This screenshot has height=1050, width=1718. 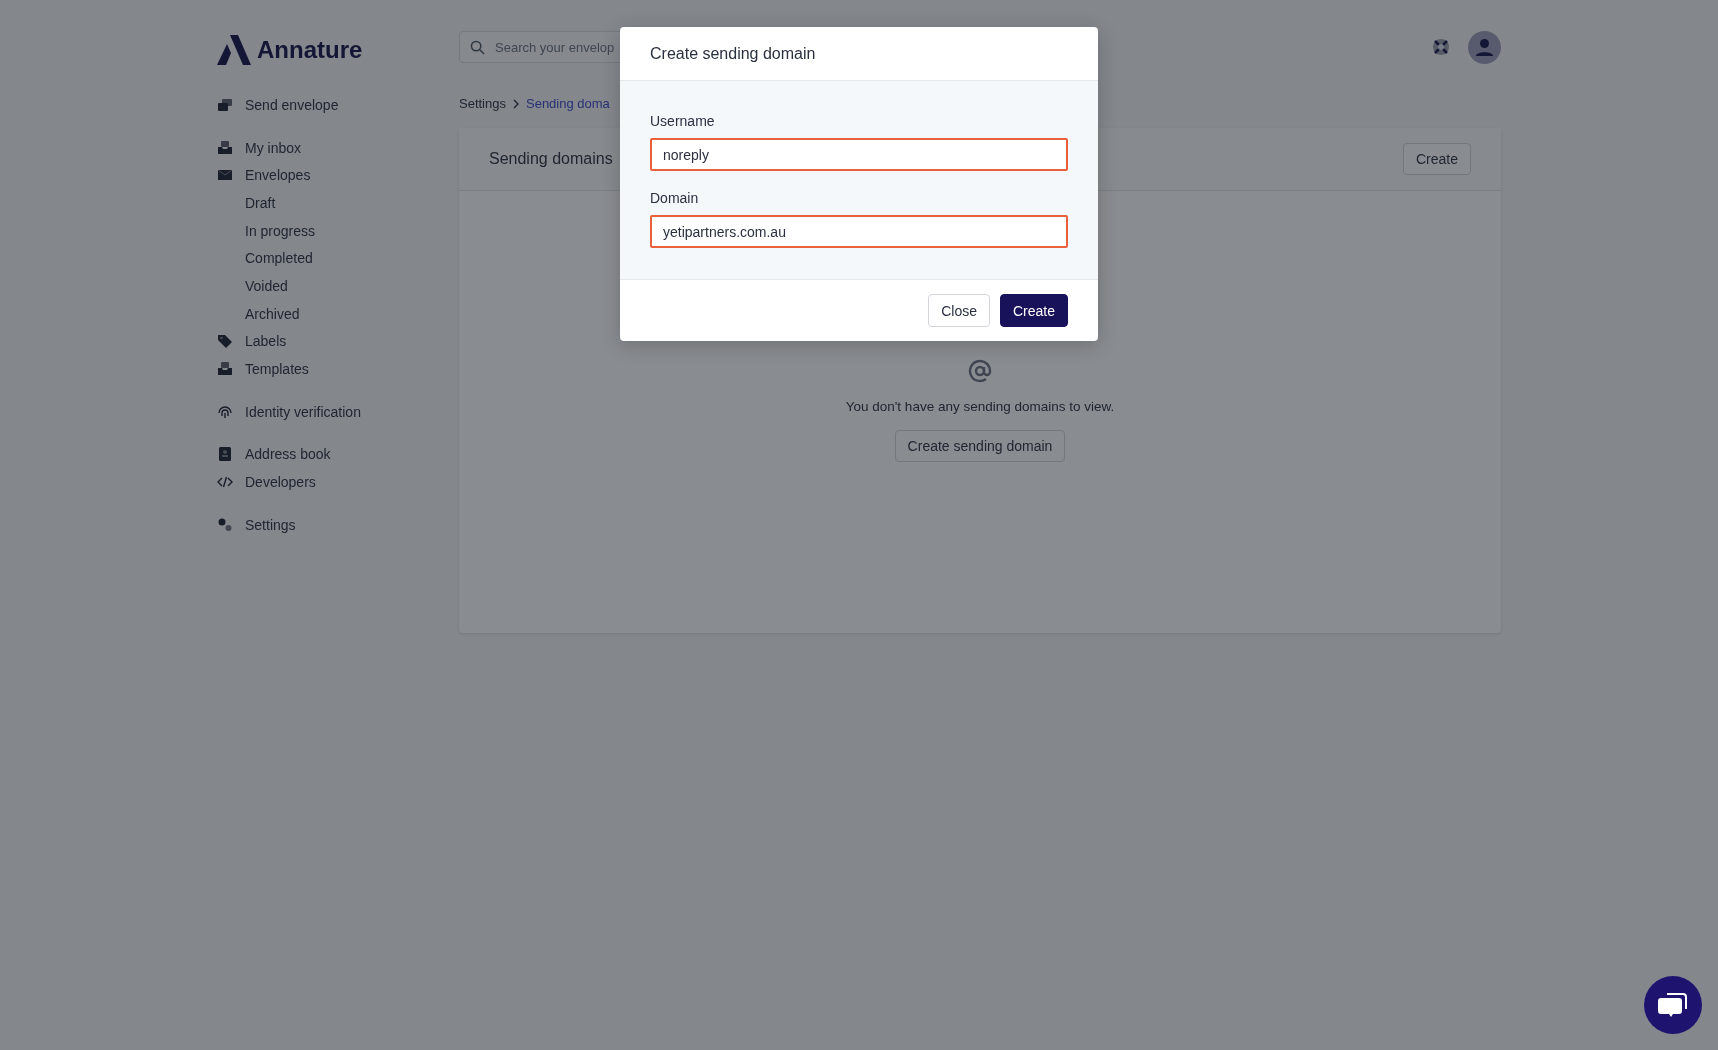 I want to click on chat-bubbles-icon, so click(x=1673, y=1005).